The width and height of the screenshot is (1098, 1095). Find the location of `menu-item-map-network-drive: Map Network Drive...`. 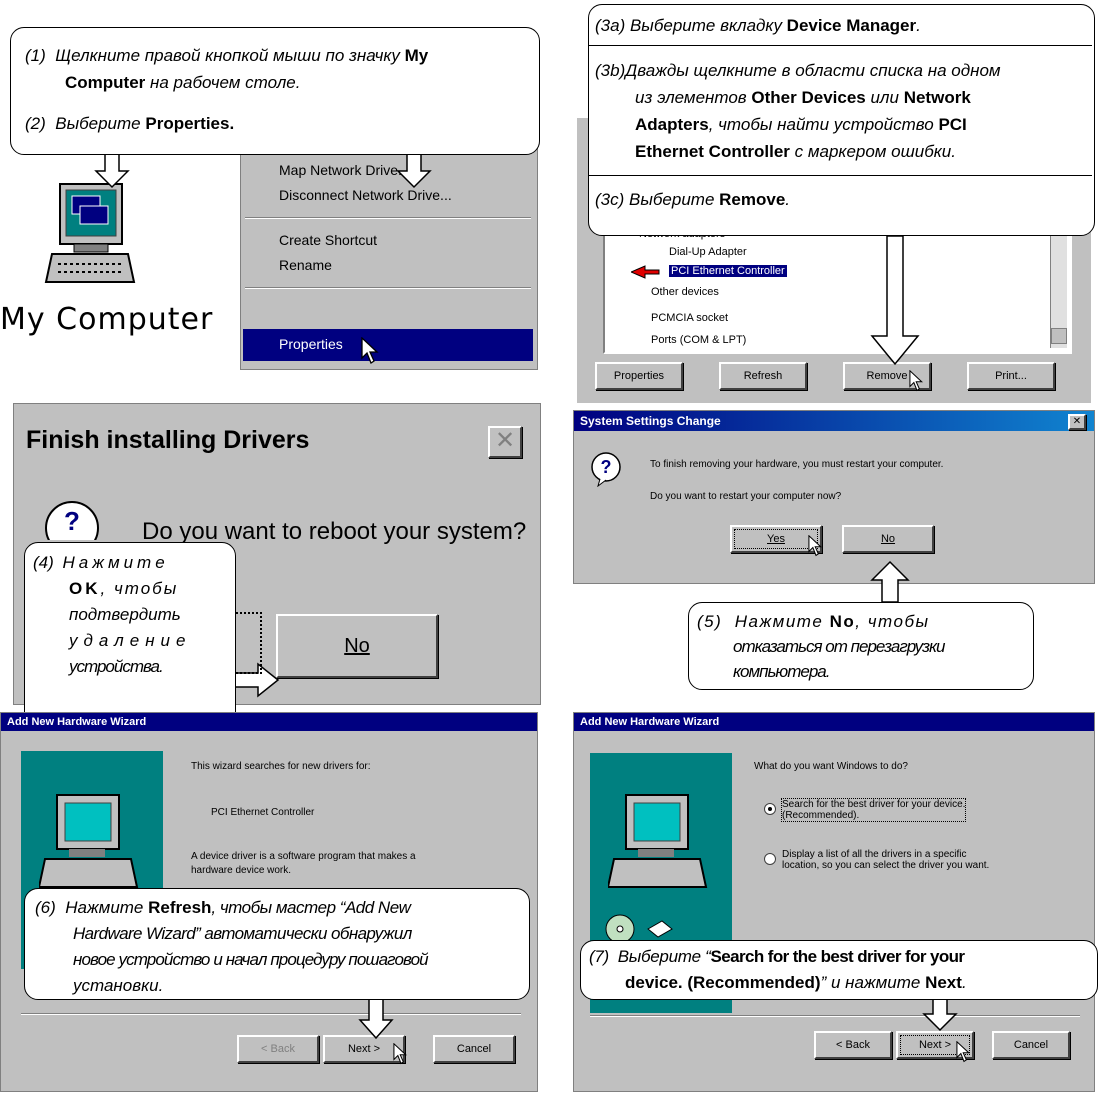

menu-item-map-network-drive: Map Network Drive... is located at coordinates (344, 170).